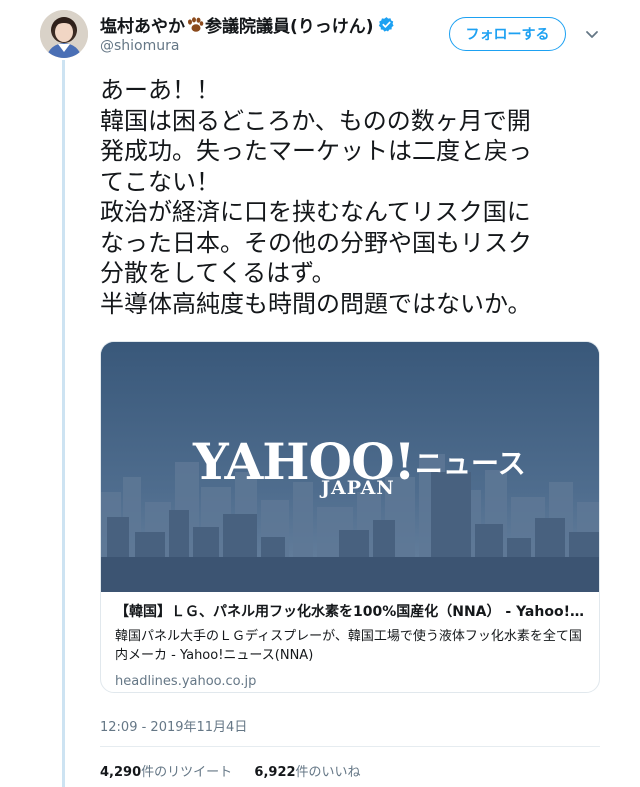 This screenshot has width=640, height=787. I want to click on tweet-line: 政治が経済に口を挟むなんてリスク国に, so click(315, 212).